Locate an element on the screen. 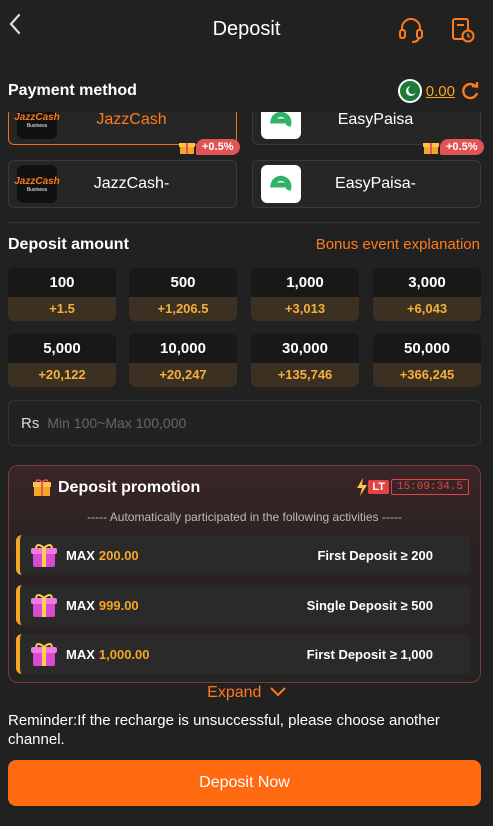 The width and height of the screenshot is (493, 826). currency-label: Rs is located at coordinates (30, 423).